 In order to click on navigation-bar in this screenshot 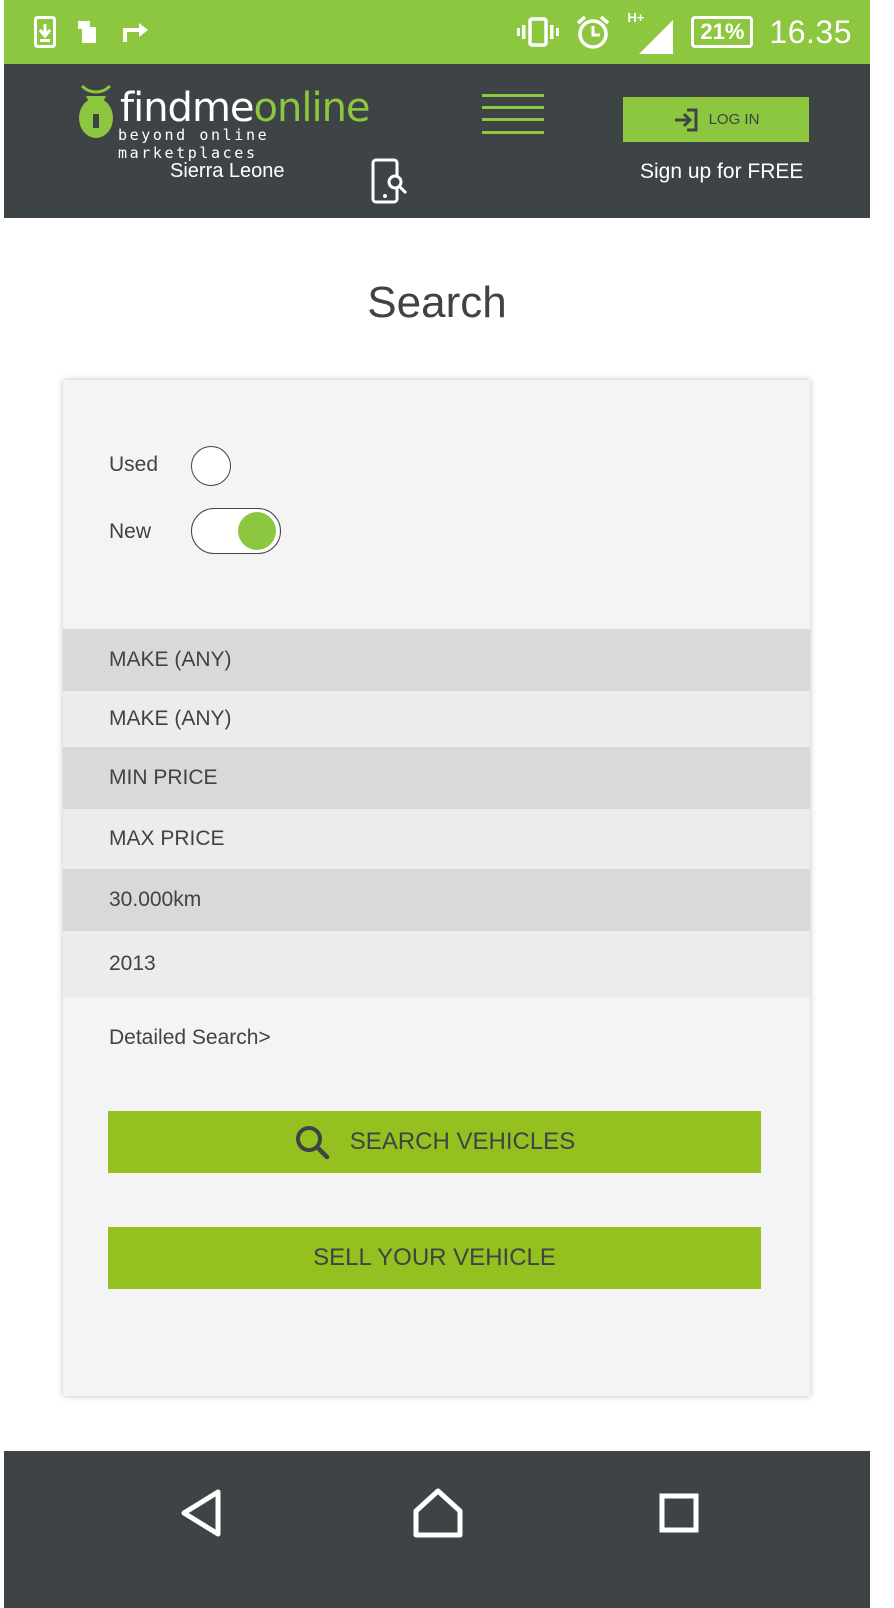, I will do `click(437, 1529)`.